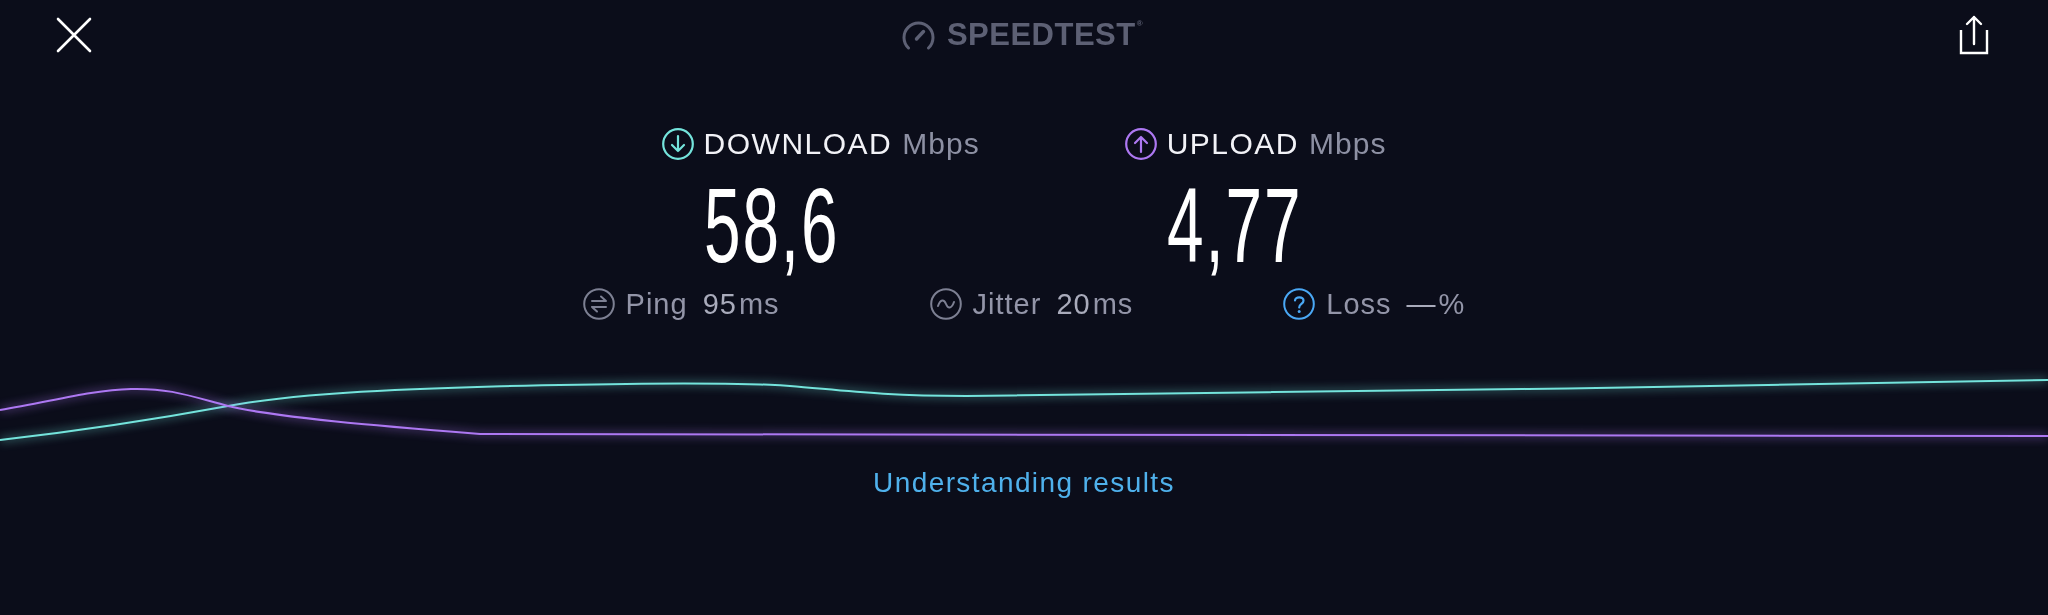  I want to click on help-icon, so click(1299, 304).